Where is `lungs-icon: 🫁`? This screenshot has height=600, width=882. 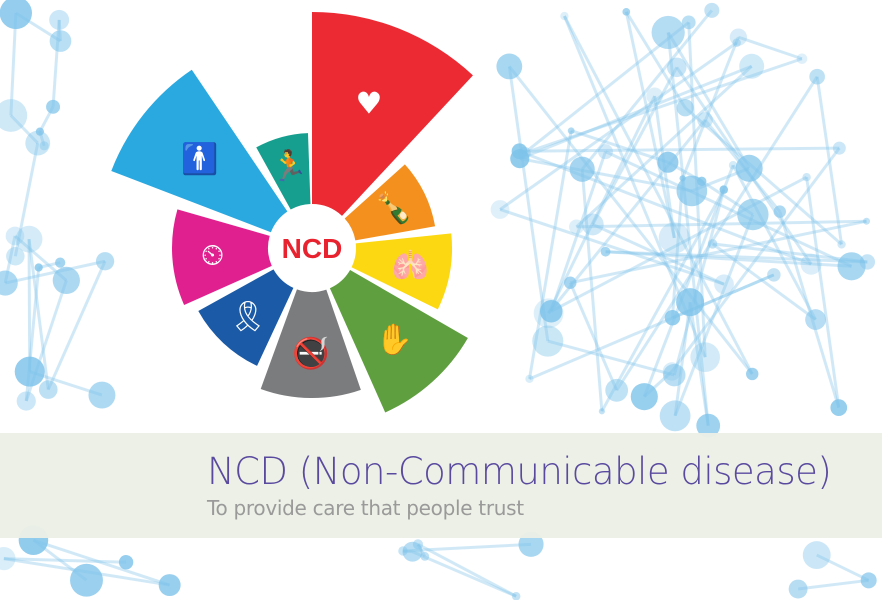 lungs-icon: 🫁 is located at coordinates (409, 265).